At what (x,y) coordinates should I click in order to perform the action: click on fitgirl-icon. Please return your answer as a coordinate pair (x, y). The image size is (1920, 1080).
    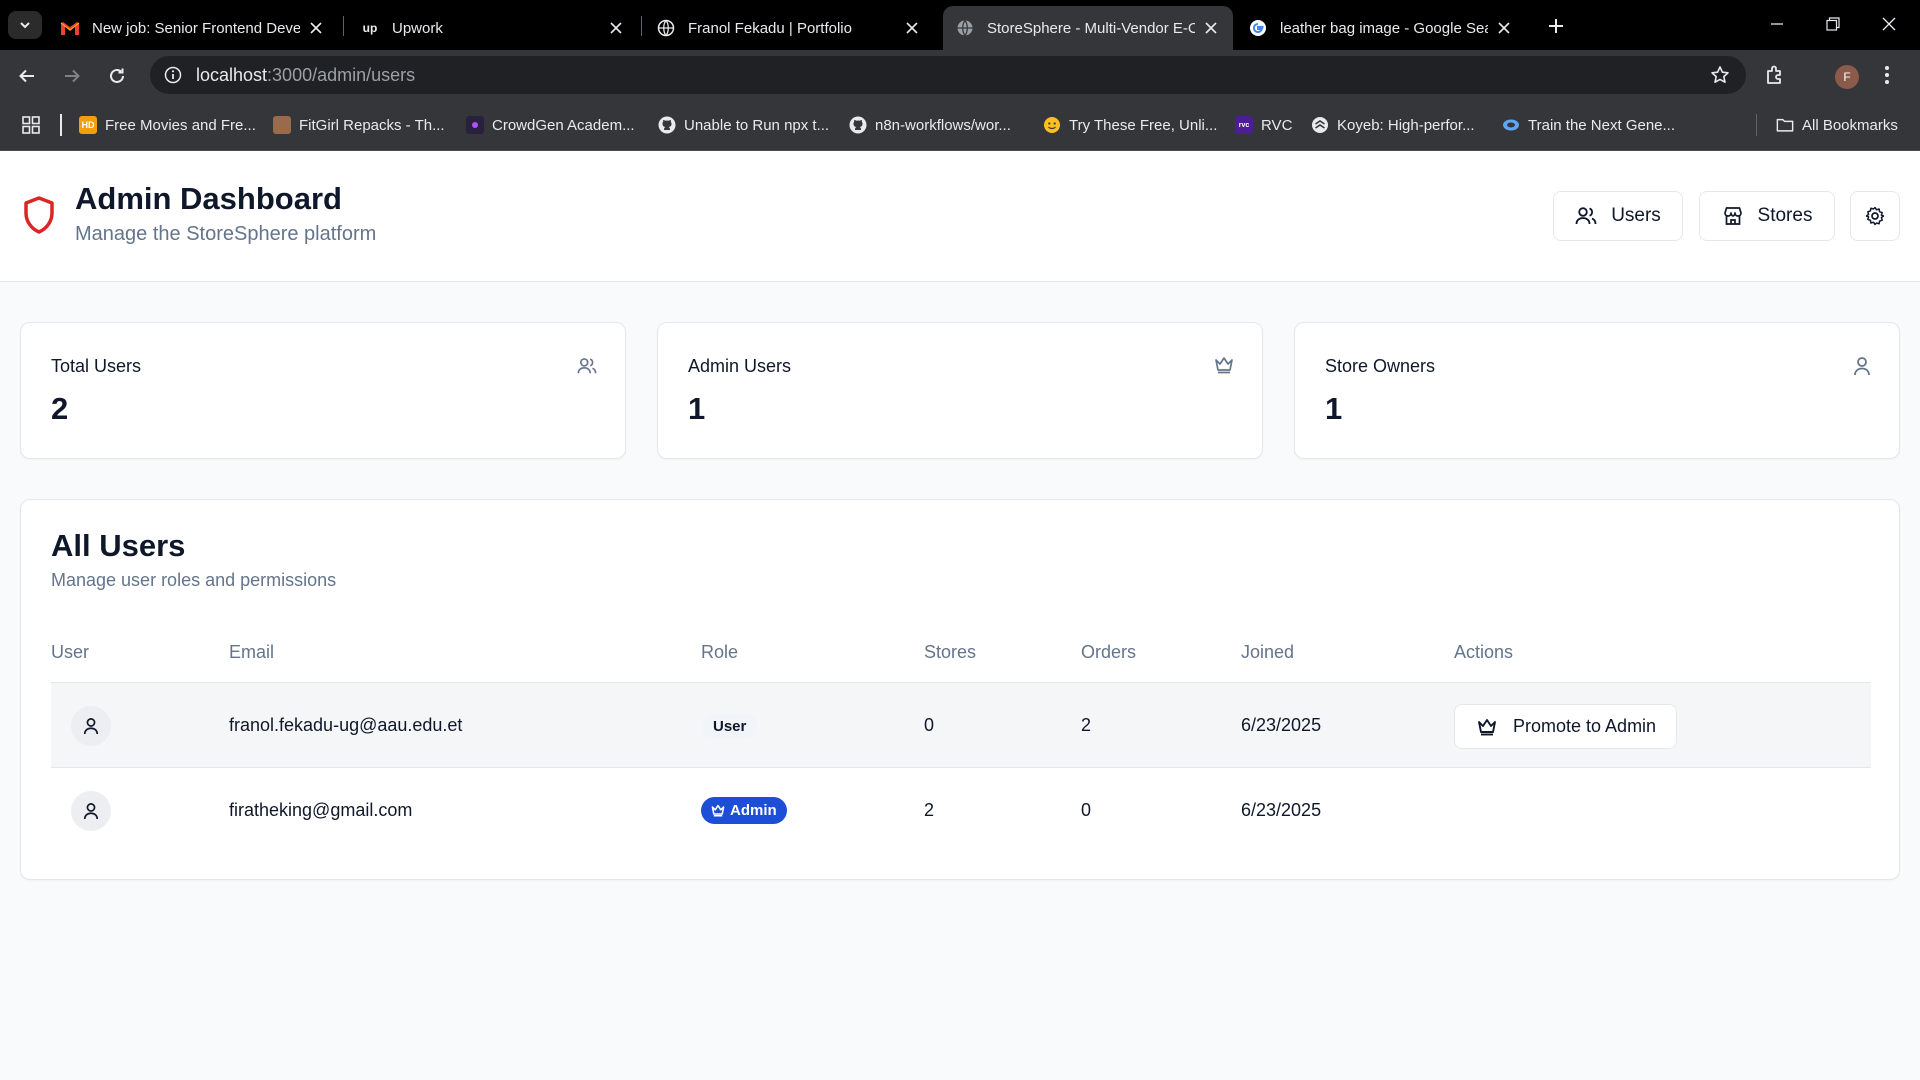
    Looking at the image, I should click on (282, 125).